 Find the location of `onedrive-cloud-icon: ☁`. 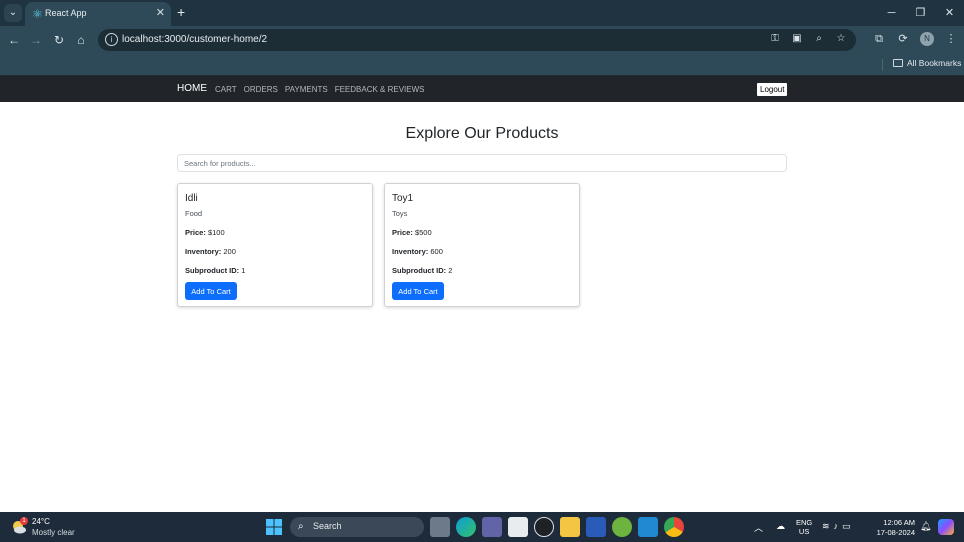

onedrive-cloud-icon: ☁ is located at coordinates (780, 526).